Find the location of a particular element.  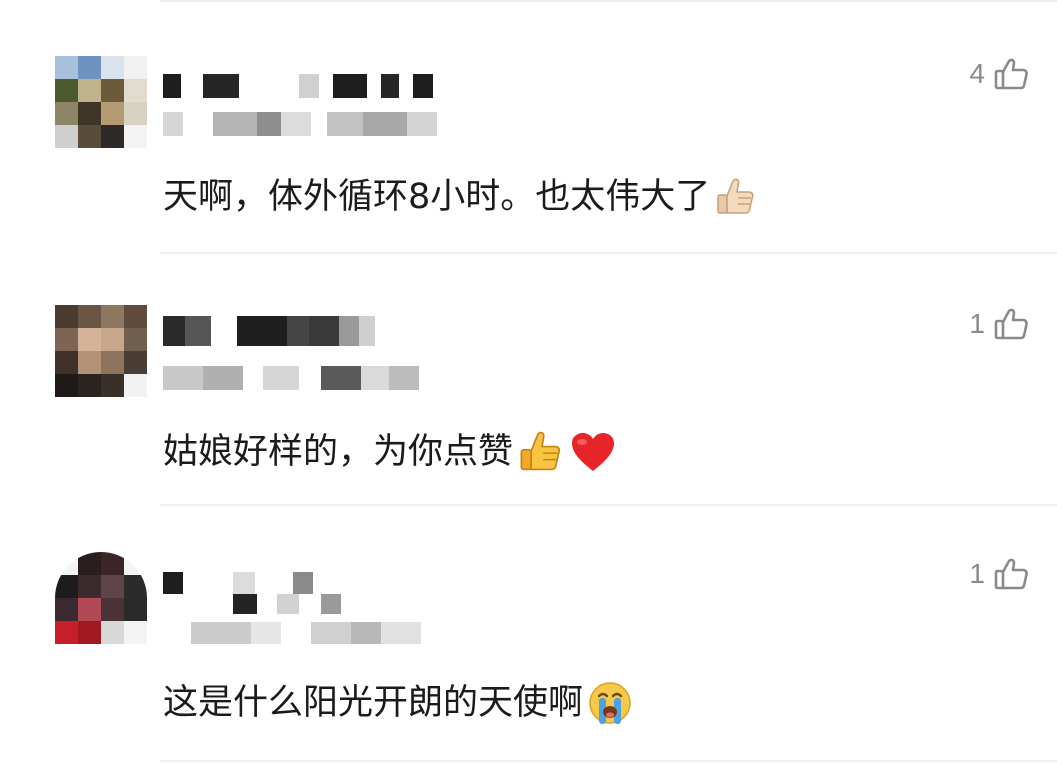

heart-icon is located at coordinates (593, 452).